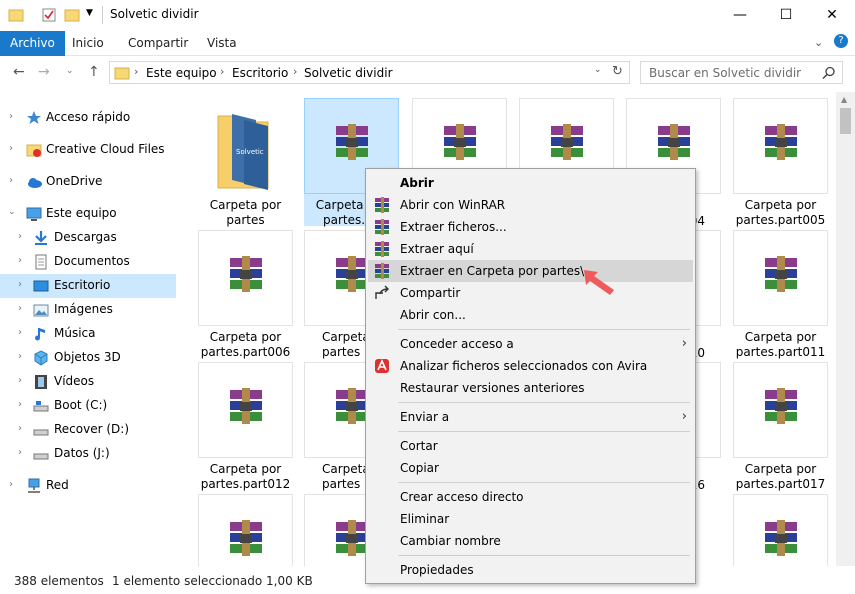 This screenshot has width=855, height=594. I want to click on file-item: Carpeta por partes.part005, so click(780, 162).